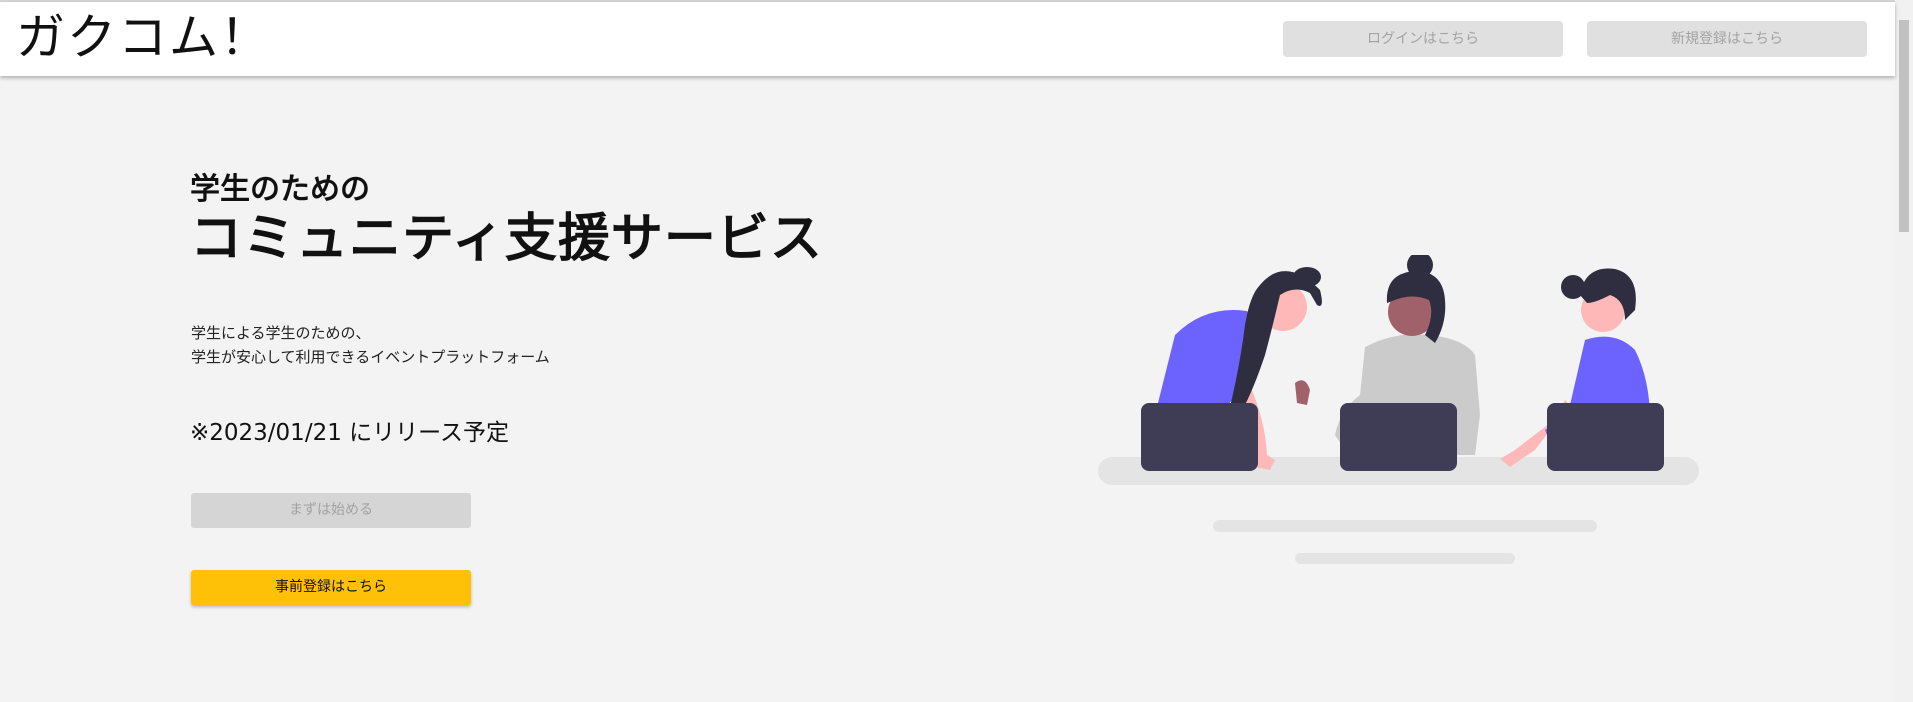  I want to click on start-button: まずは始める, so click(331, 510).